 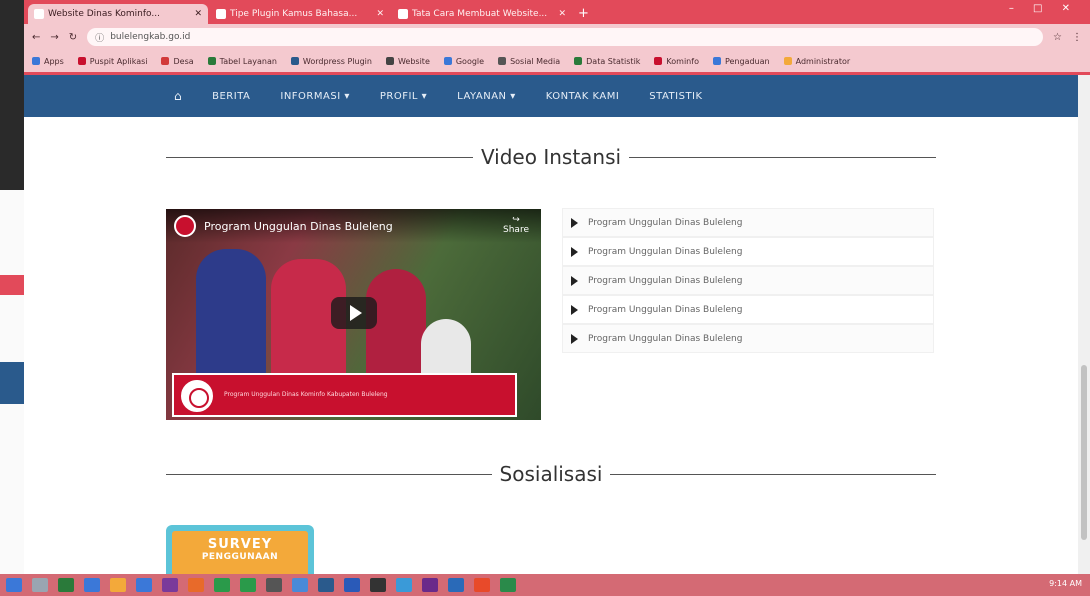 I want to click on section-heading-video: Video Instansi, so click(x=551, y=157).